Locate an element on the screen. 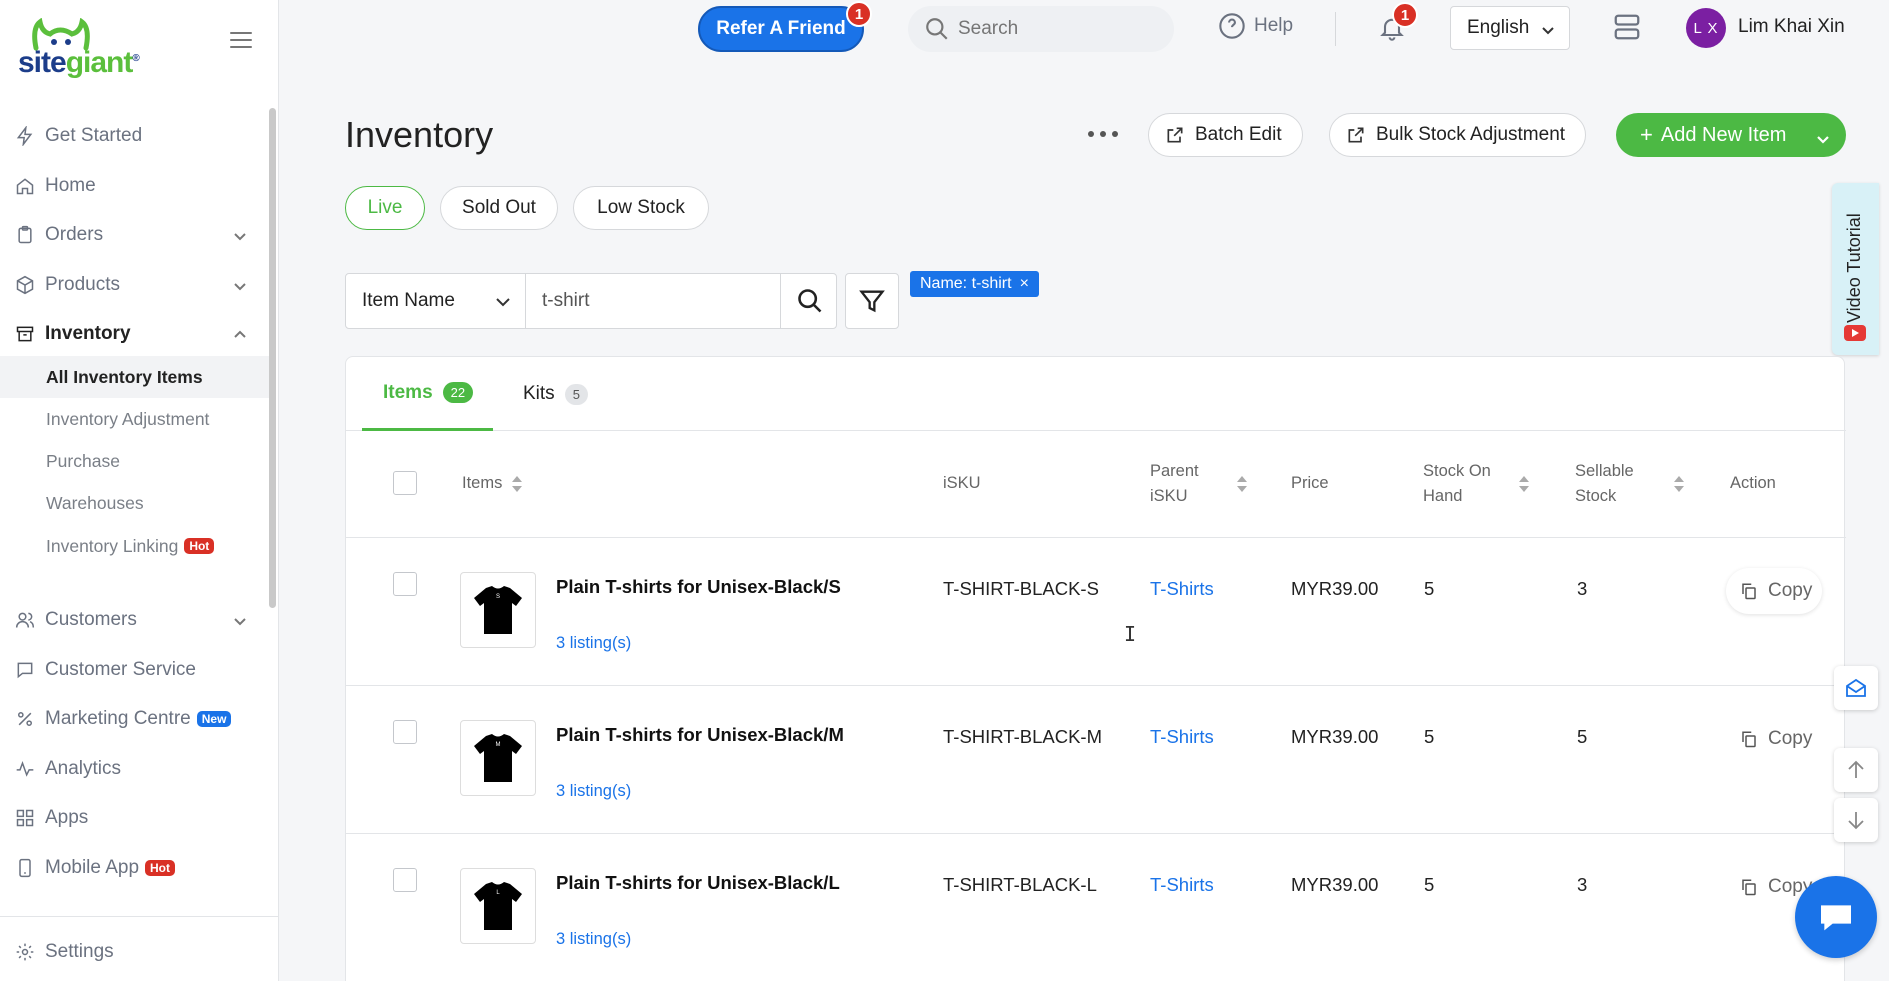 Image resolution: width=1889 pixels, height=981 pixels. global-search-input is located at coordinates (1048, 29).